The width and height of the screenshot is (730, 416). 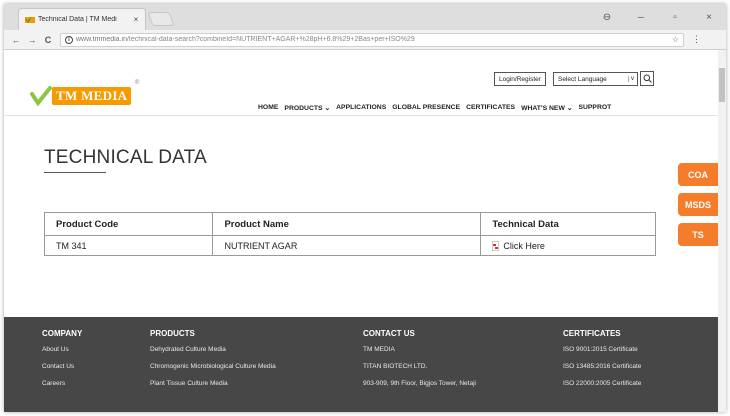 What do you see at coordinates (568, 224) in the screenshot?
I see `column-header: Technical Data` at bounding box center [568, 224].